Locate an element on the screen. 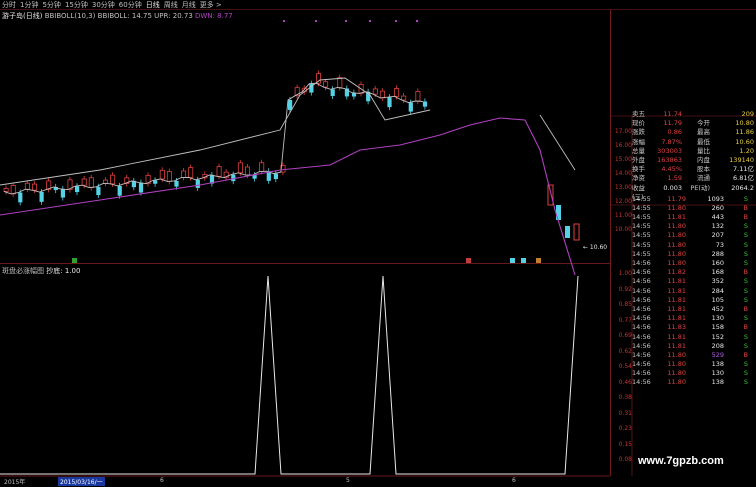  month-label: 6 is located at coordinates (162, 480).